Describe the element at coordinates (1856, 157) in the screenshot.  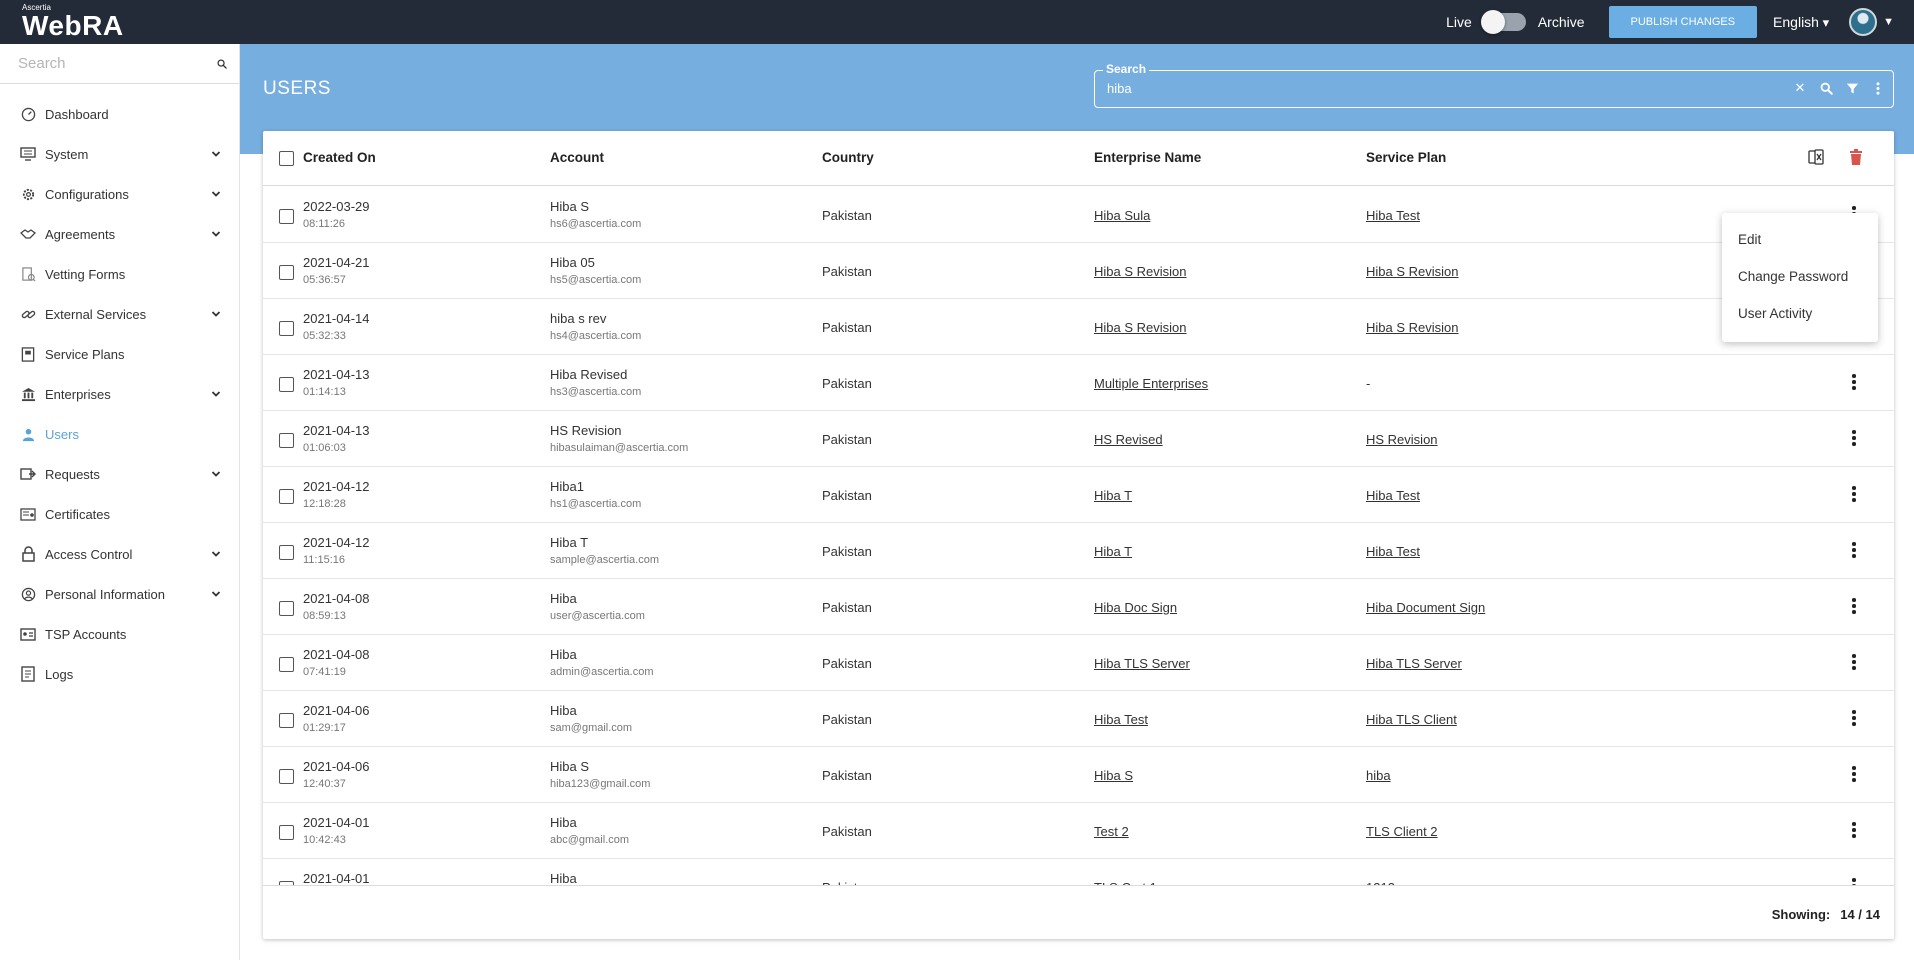
I see `delete-icon` at that location.